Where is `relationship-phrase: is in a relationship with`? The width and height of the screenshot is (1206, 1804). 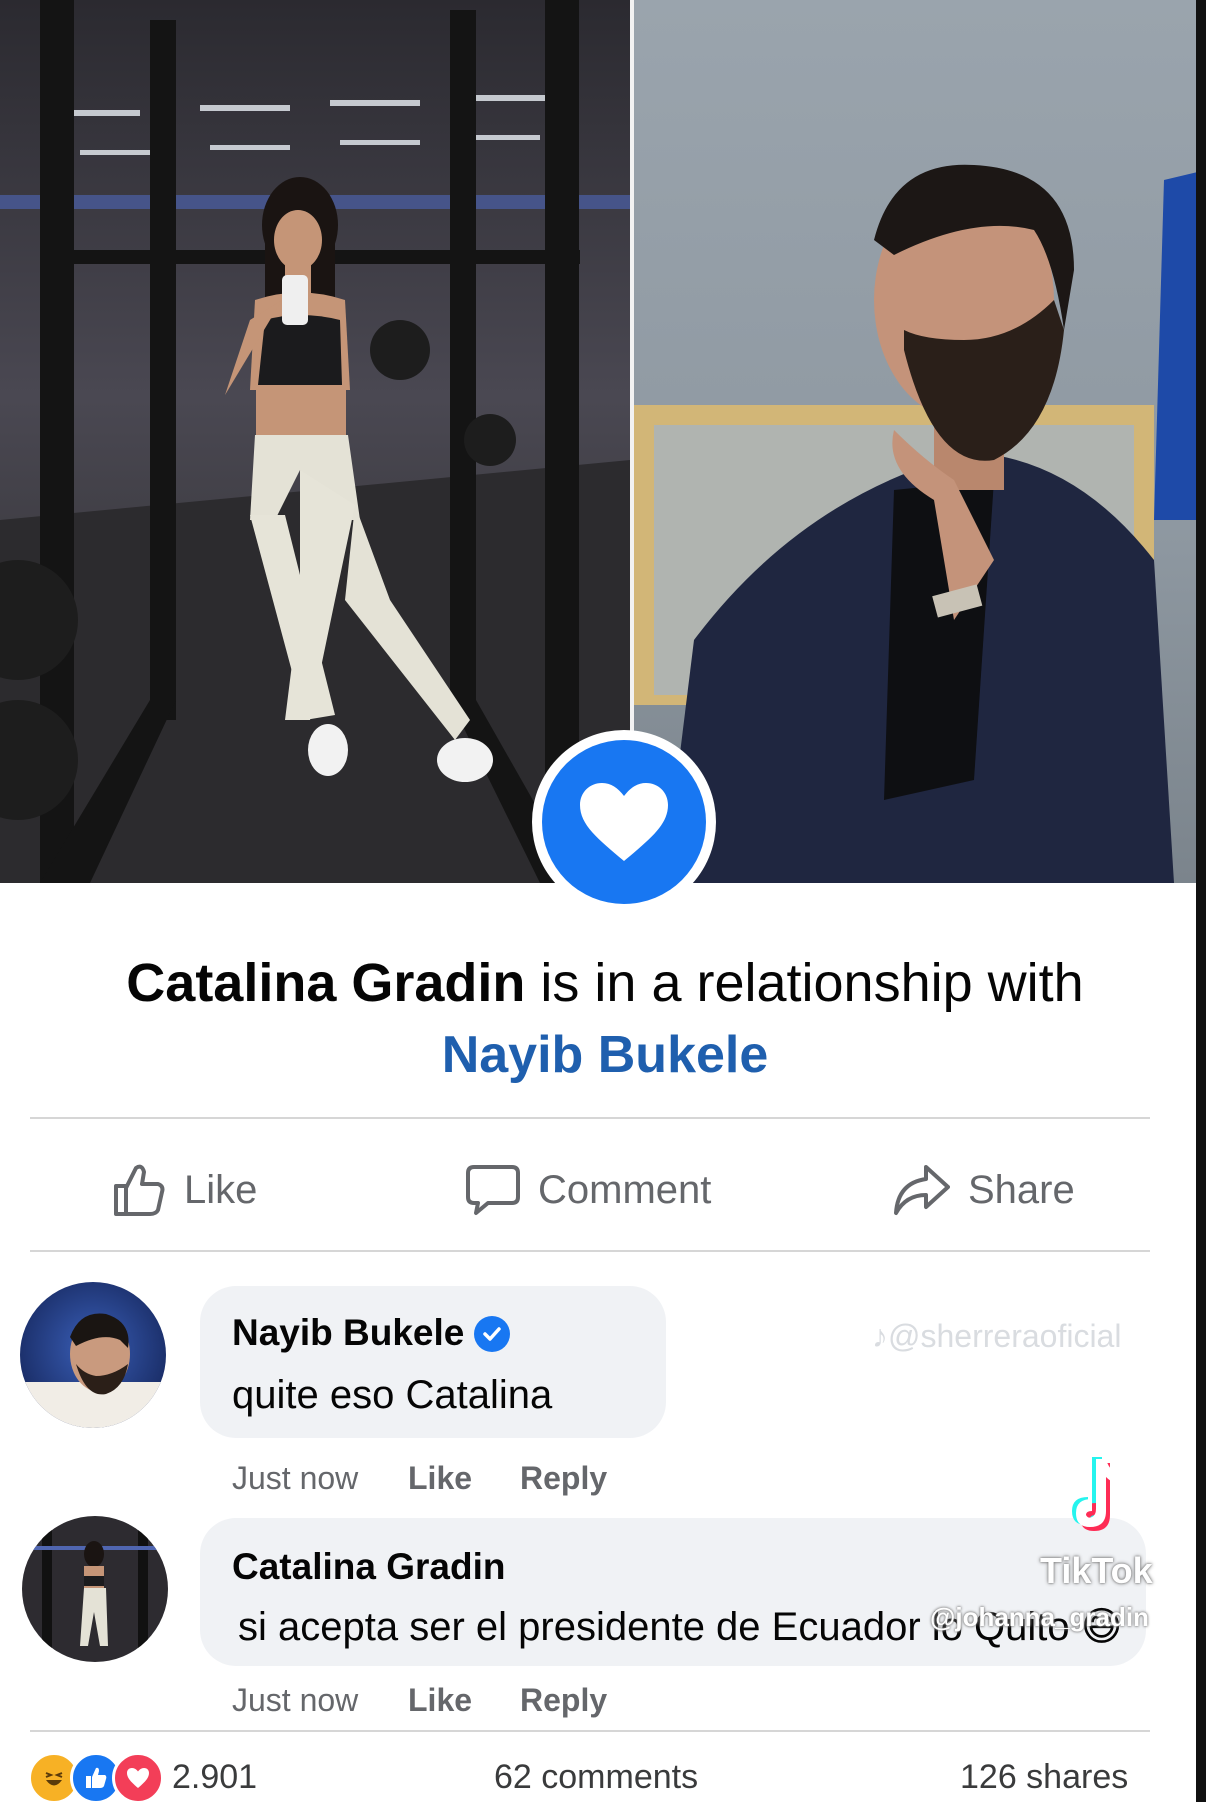 relationship-phrase: is in a relationship with is located at coordinates (812, 983).